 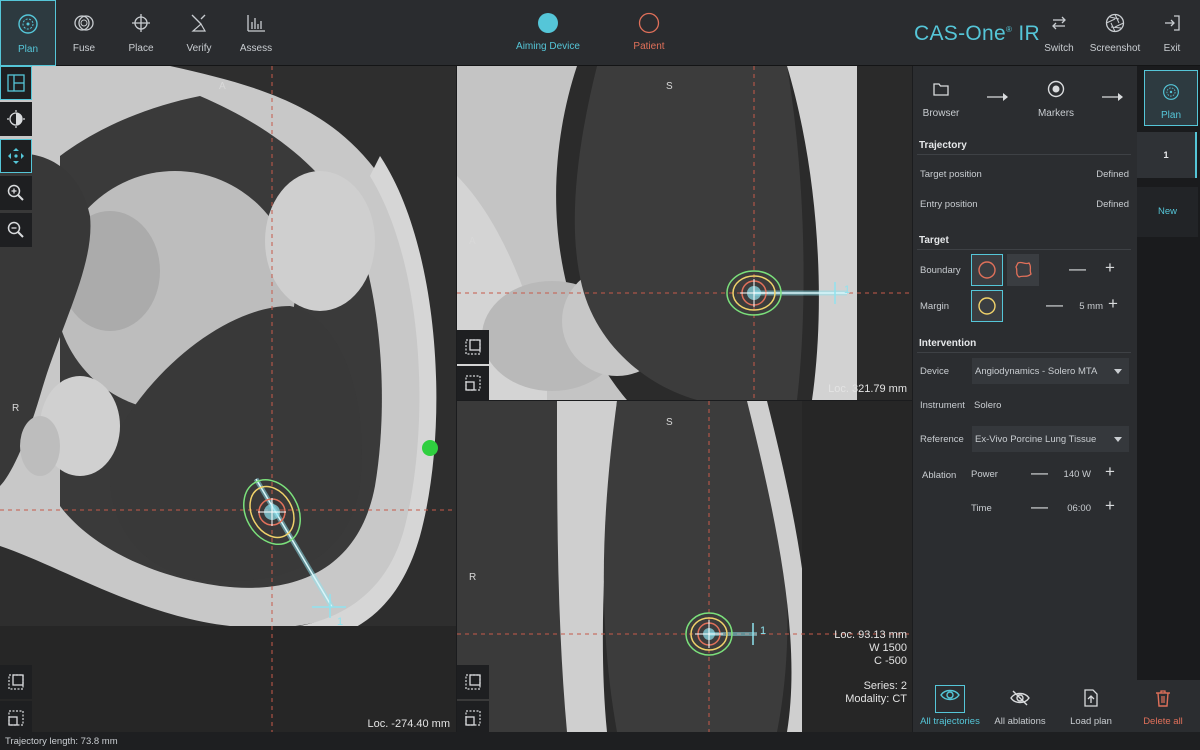 I want to click on verify-tool-button: Verify, so click(x=199, y=33).